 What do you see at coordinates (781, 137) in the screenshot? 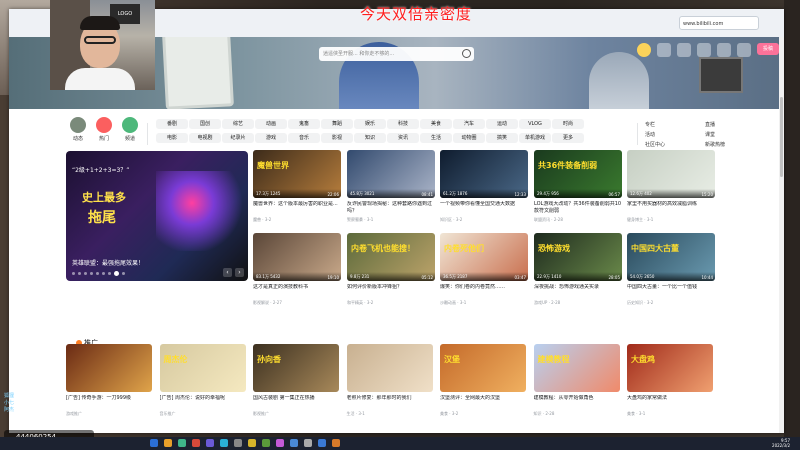
I see `scrollbar-thumb` at bounding box center [781, 137].